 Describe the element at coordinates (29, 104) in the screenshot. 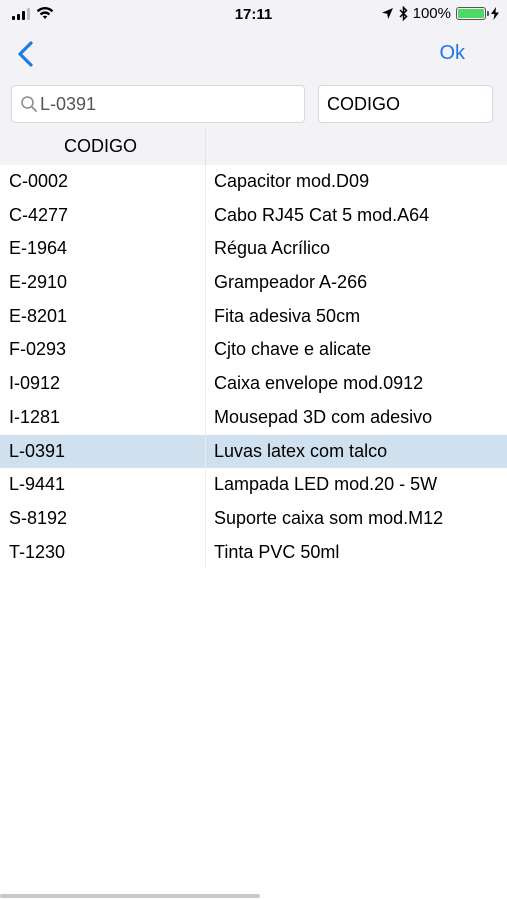

I see `search-icon` at that location.